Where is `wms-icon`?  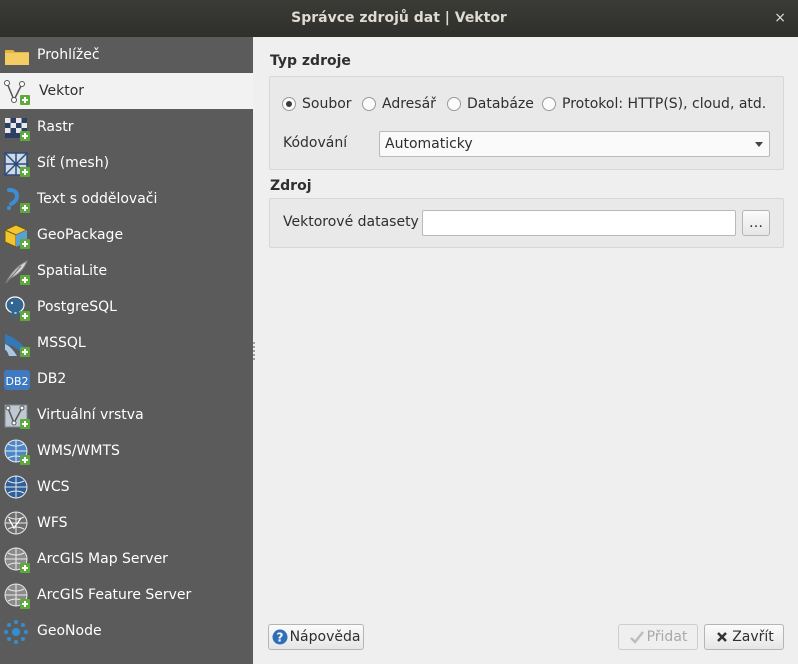
wms-icon is located at coordinates (17, 452).